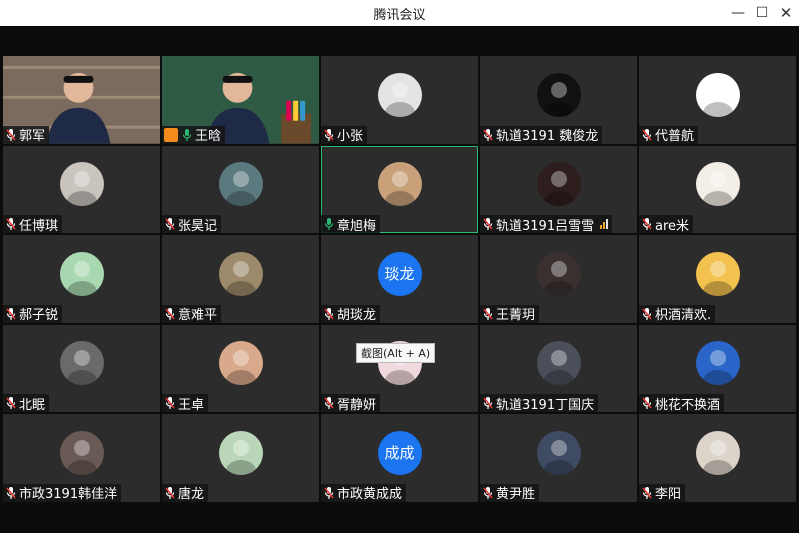 The width and height of the screenshot is (799, 533). What do you see at coordinates (357, 405) in the screenshot?
I see `participant-name: 胥静妍` at bounding box center [357, 405].